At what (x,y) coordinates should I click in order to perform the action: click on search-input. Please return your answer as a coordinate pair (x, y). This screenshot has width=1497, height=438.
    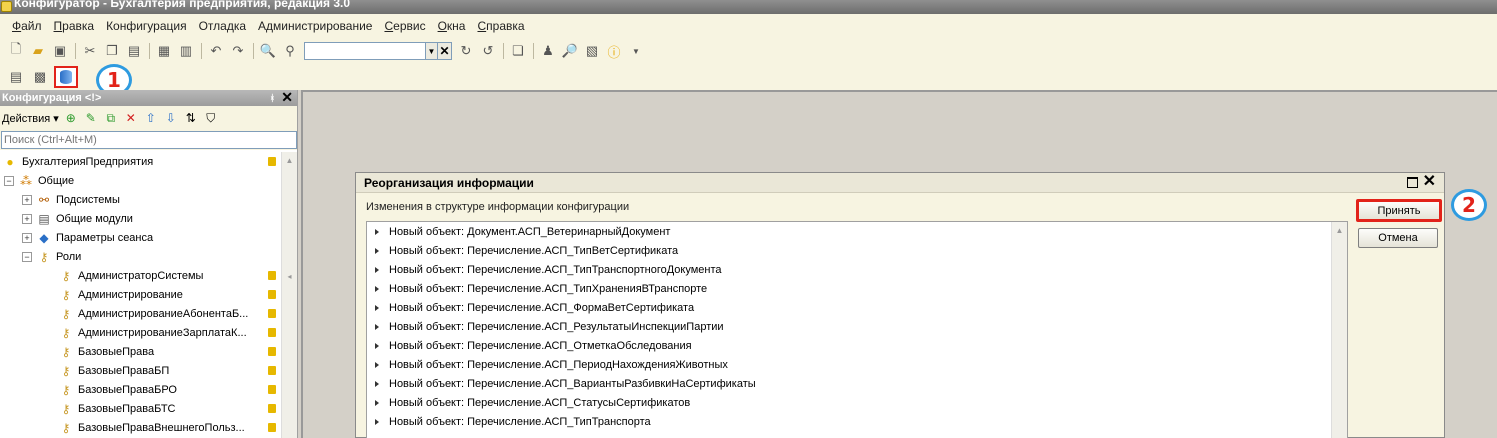
    Looking at the image, I should click on (365, 51).